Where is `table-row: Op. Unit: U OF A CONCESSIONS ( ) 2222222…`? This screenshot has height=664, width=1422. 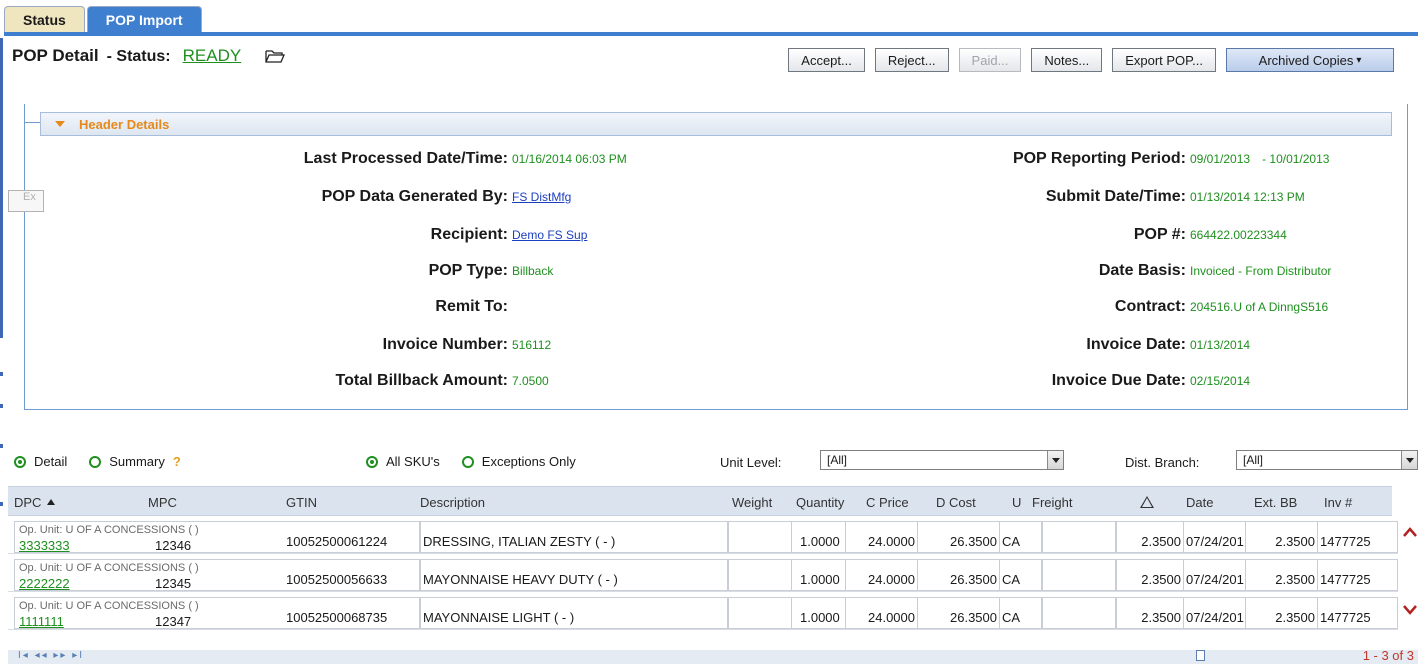
table-row: Op. Unit: U OF A CONCESSIONS ( ) 2222222… is located at coordinates (703, 574).